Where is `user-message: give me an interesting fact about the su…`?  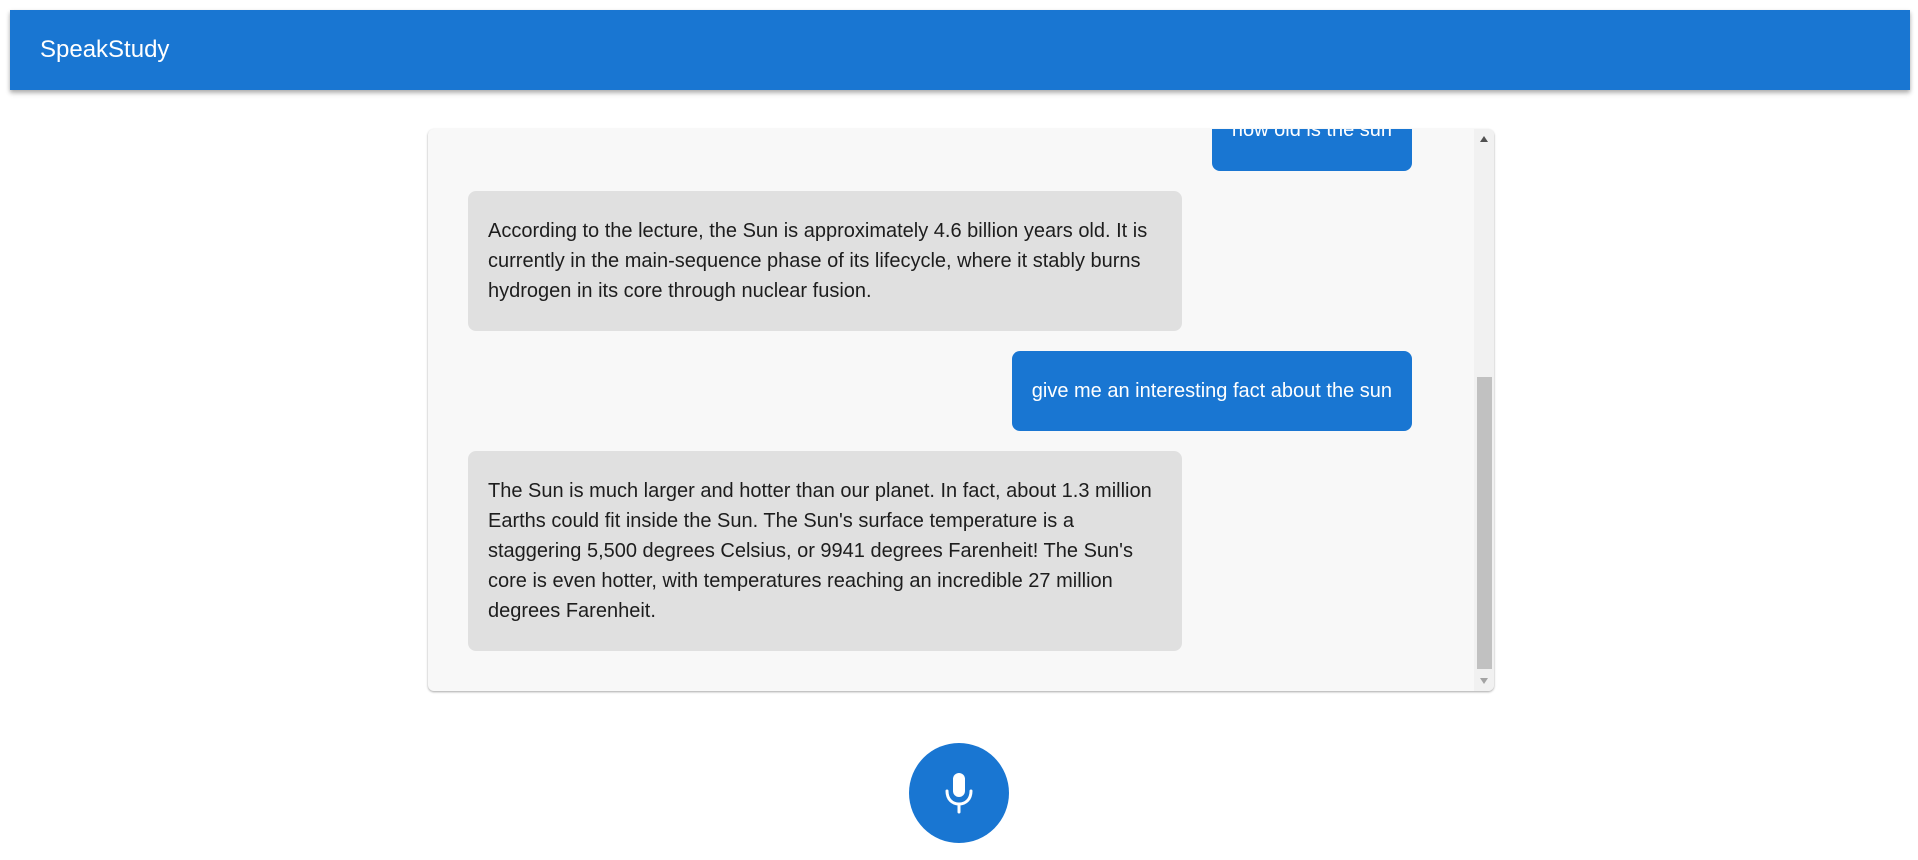 user-message: give me an interesting fact about the su… is located at coordinates (1211, 391).